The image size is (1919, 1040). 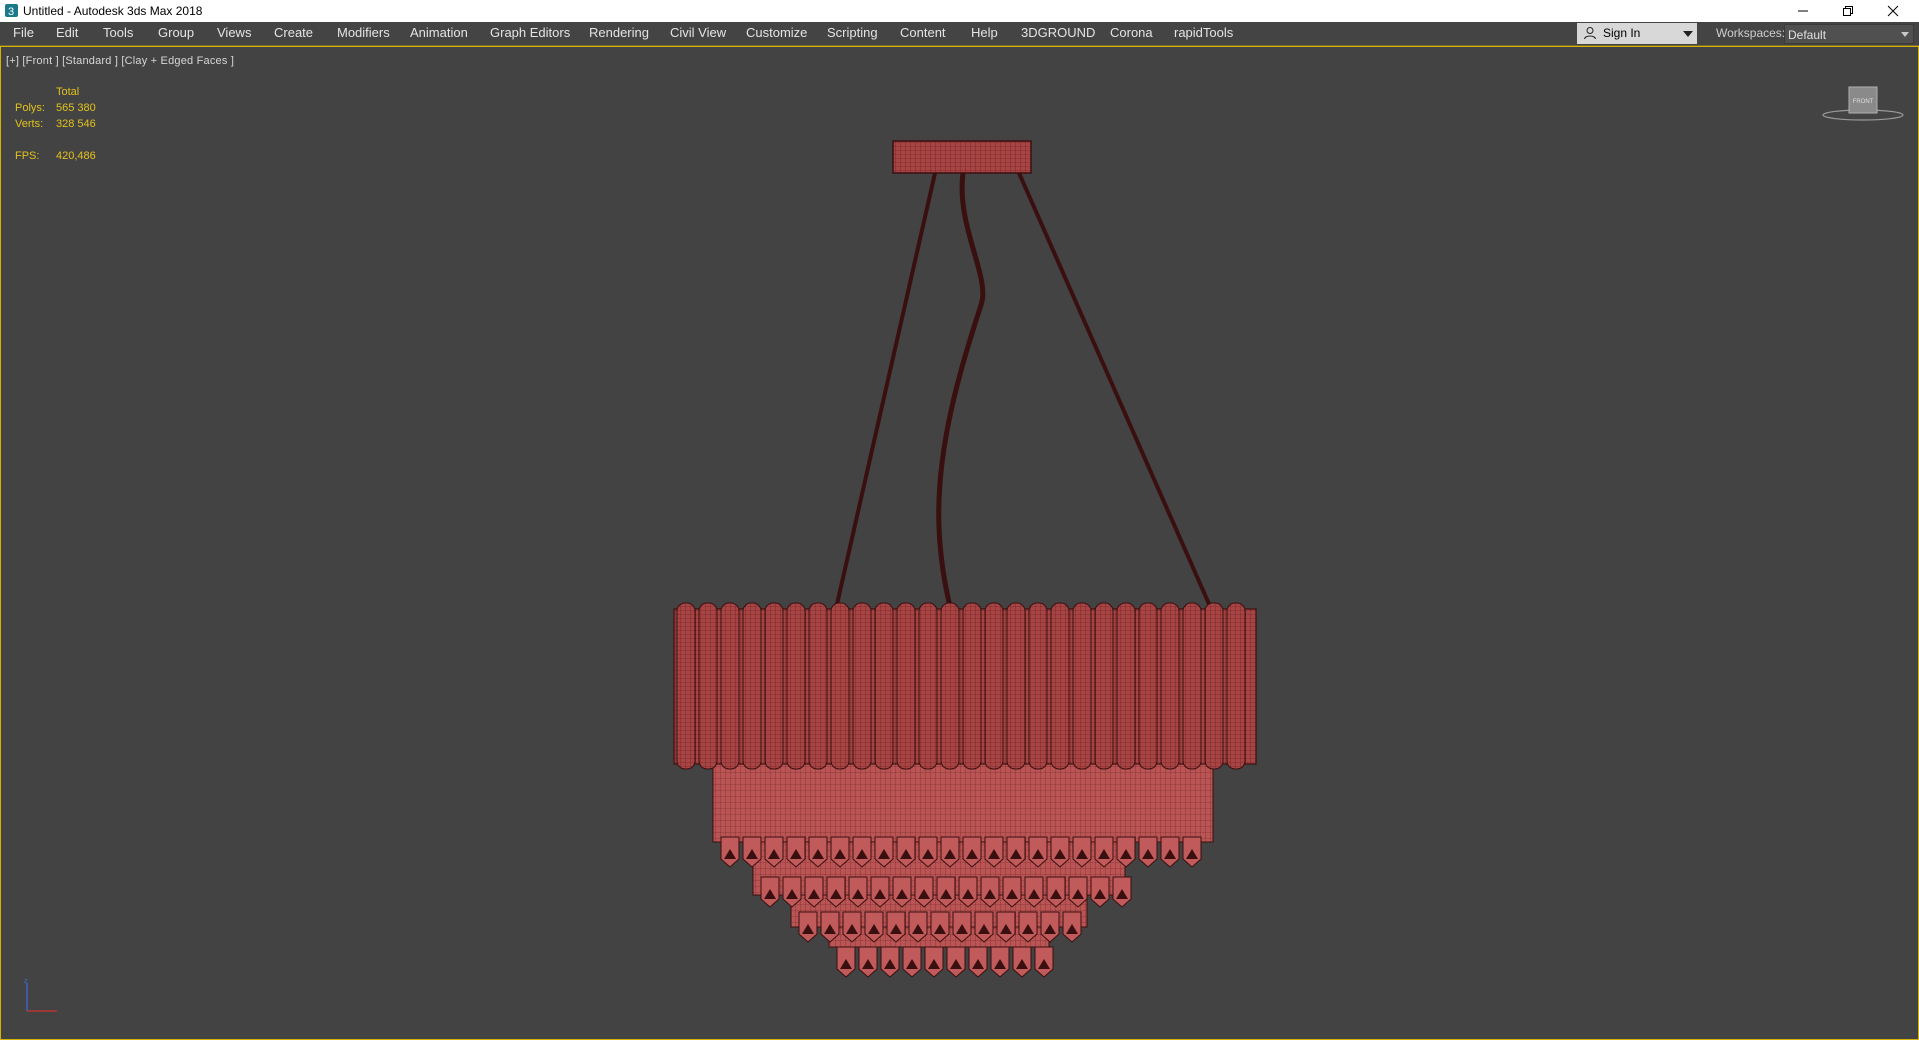 I want to click on sign-in-dropdown: Sign In, so click(x=1637, y=33).